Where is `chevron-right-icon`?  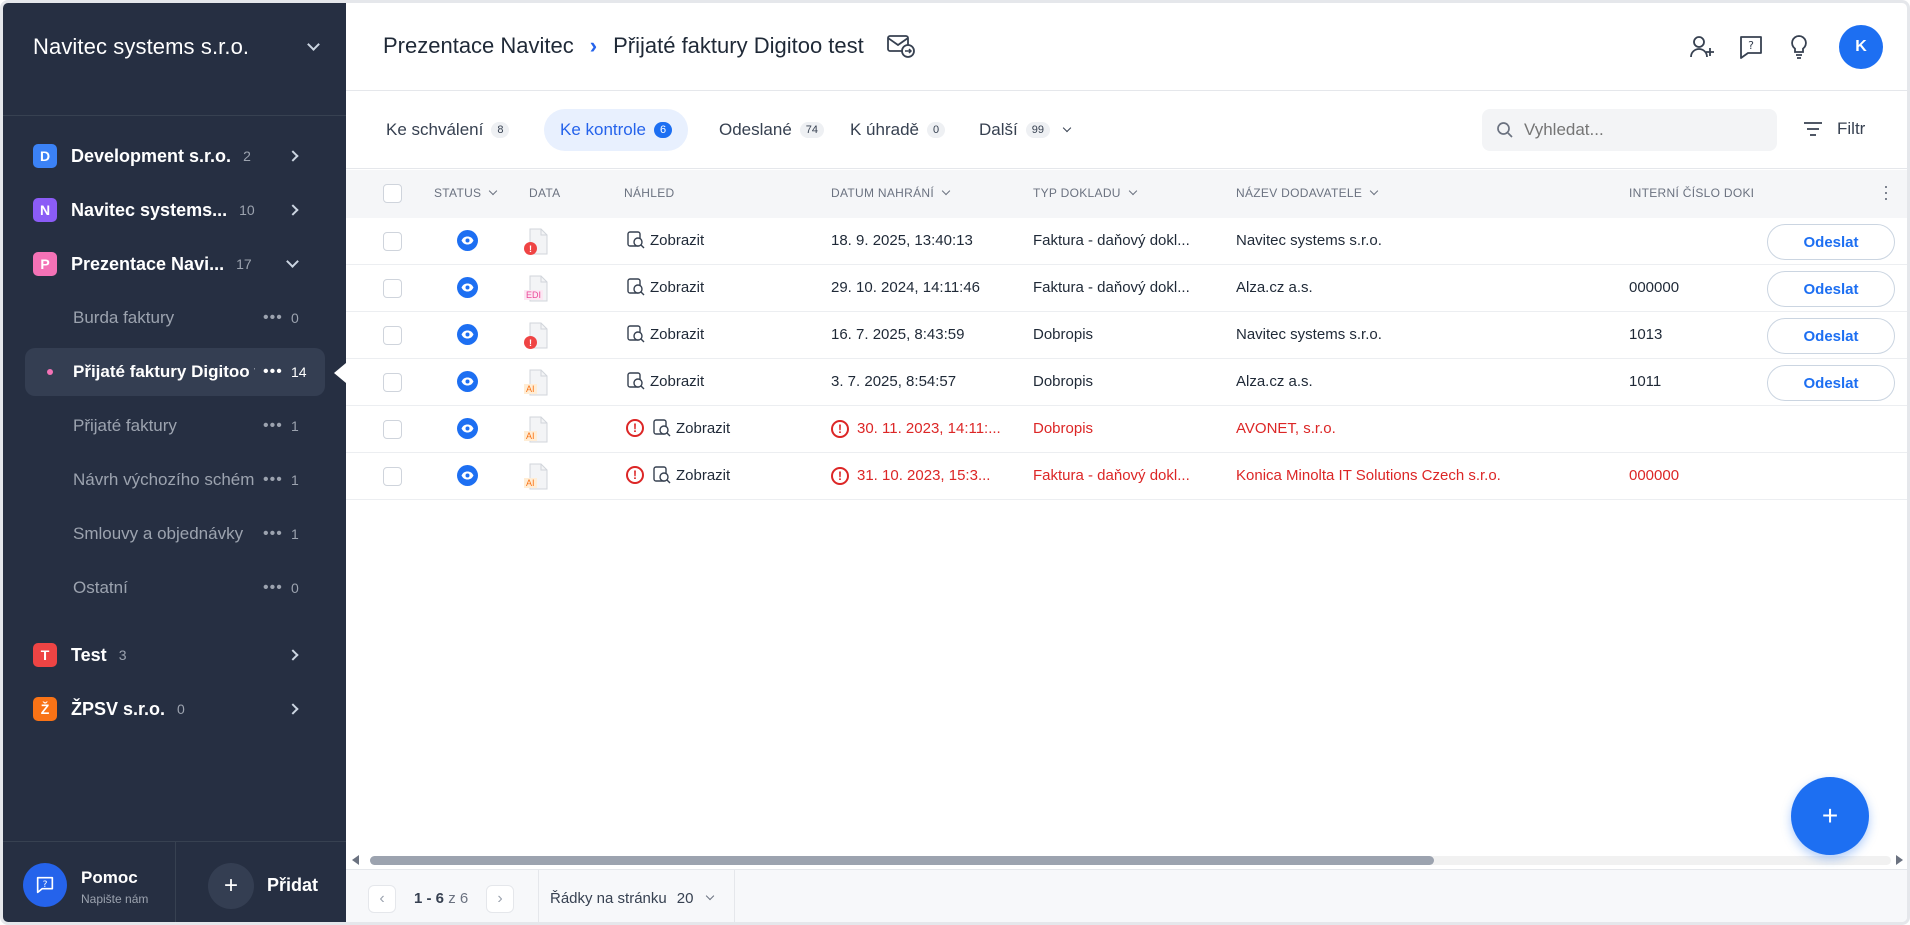 chevron-right-icon is located at coordinates (293, 156).